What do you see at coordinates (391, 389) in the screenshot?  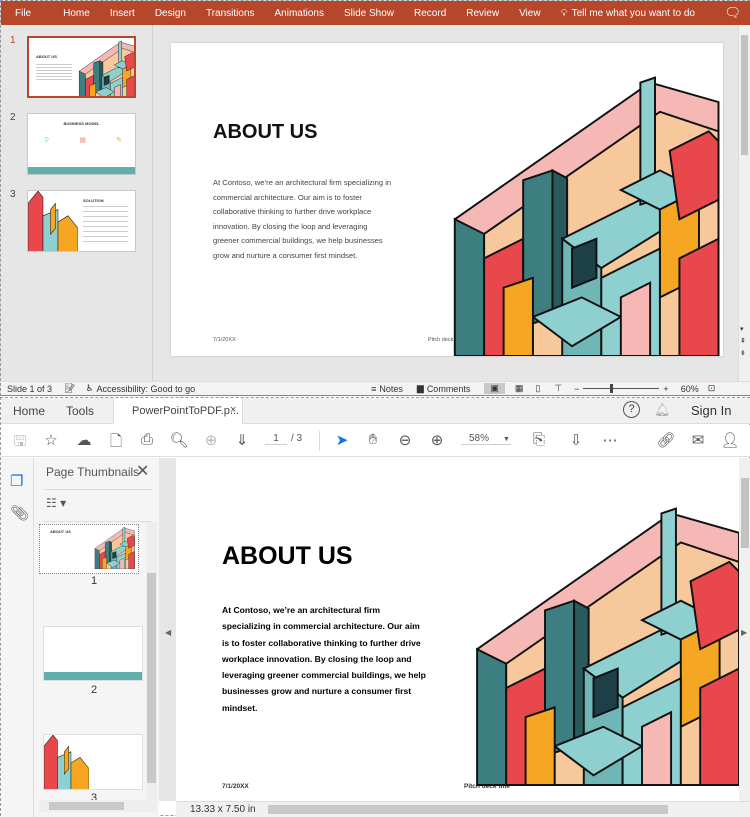 I see `notes-button: Notes` at bounding box center [391, 389].